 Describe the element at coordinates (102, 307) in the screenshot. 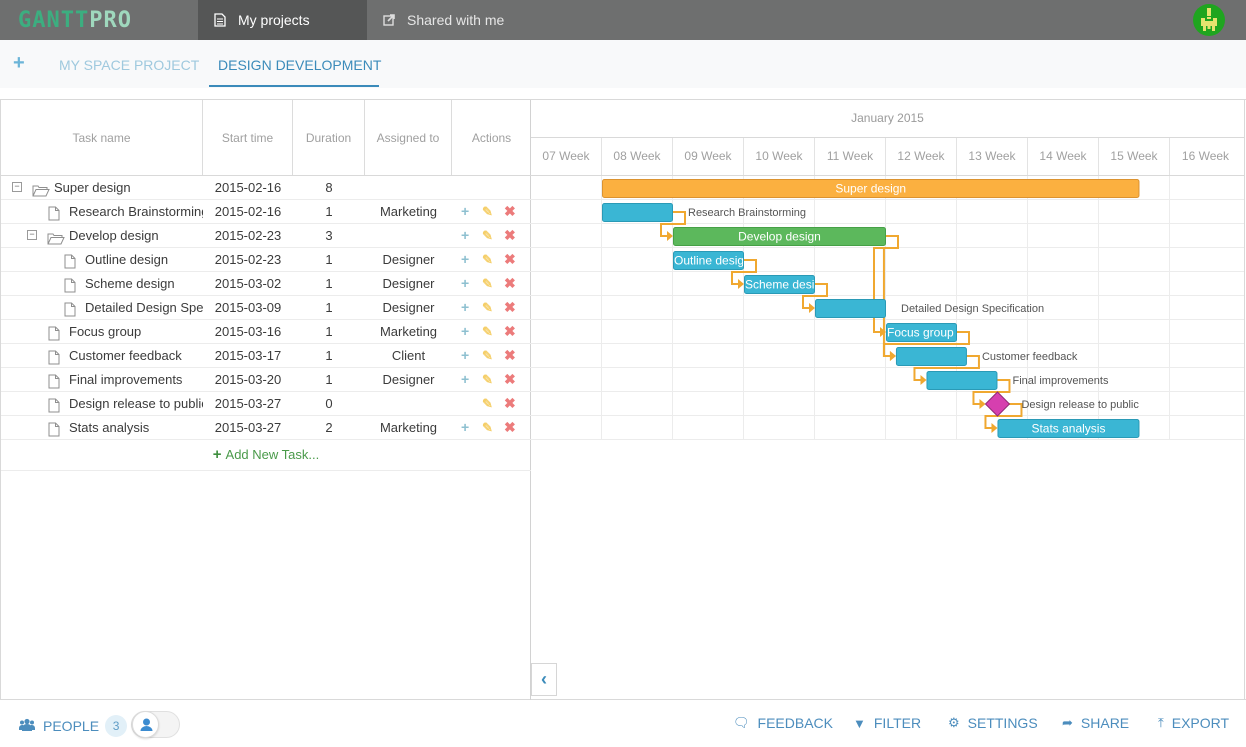

I see `cell-task-name: Detailed Design Specification` at that location.